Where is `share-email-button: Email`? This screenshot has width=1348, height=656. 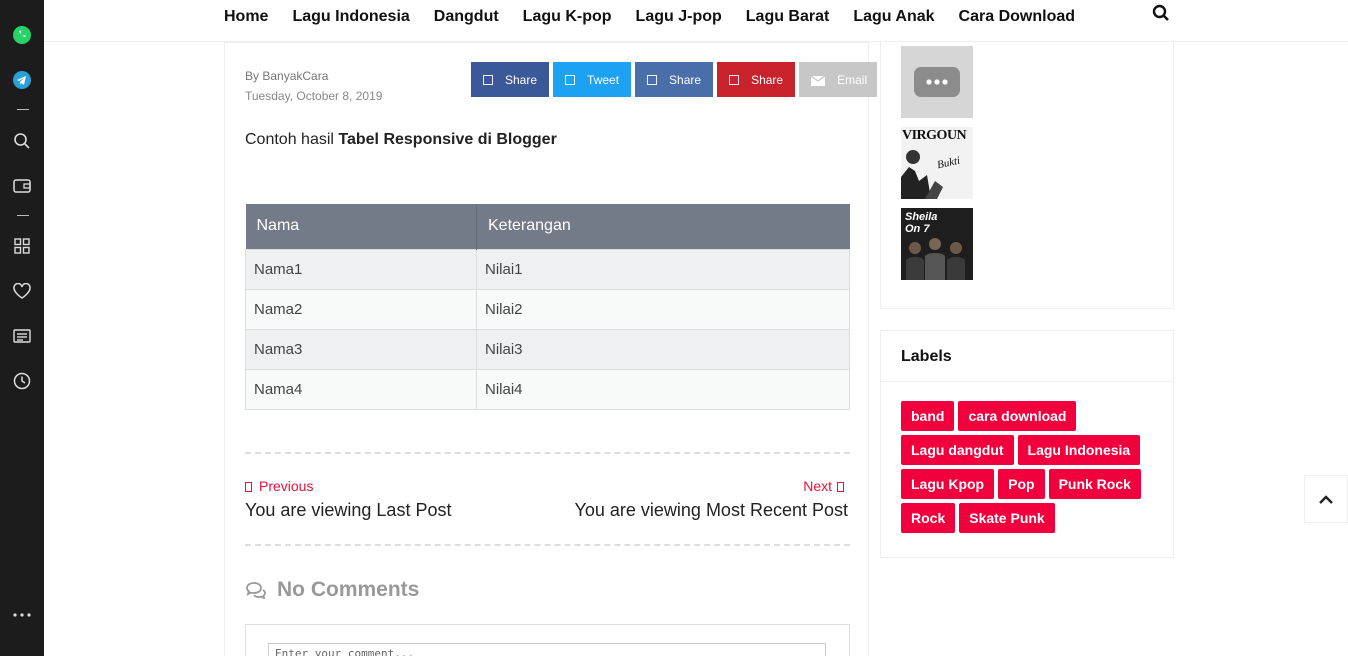 share-email-button: Email is located at coordinates (838, 79).